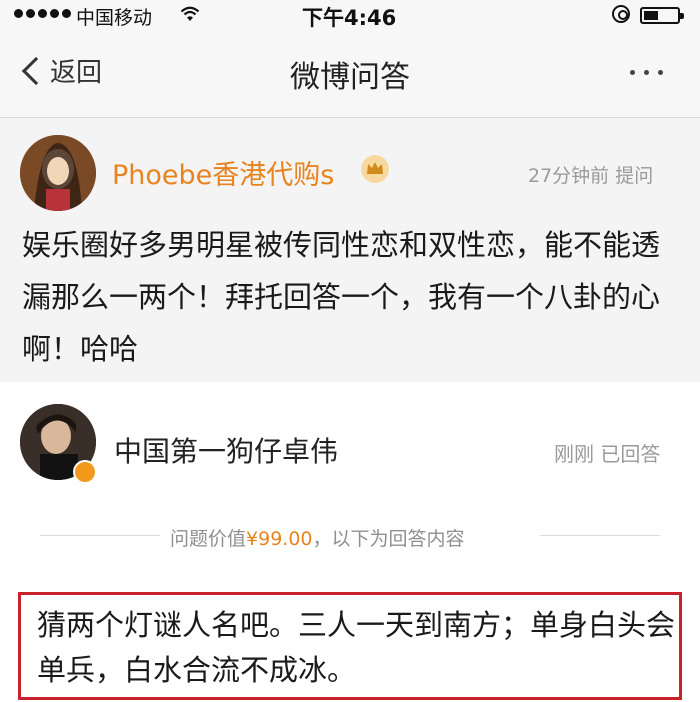 The width and height of the screenshot is (700, 702). I want to click on asker-avatar, so click(58, 173).